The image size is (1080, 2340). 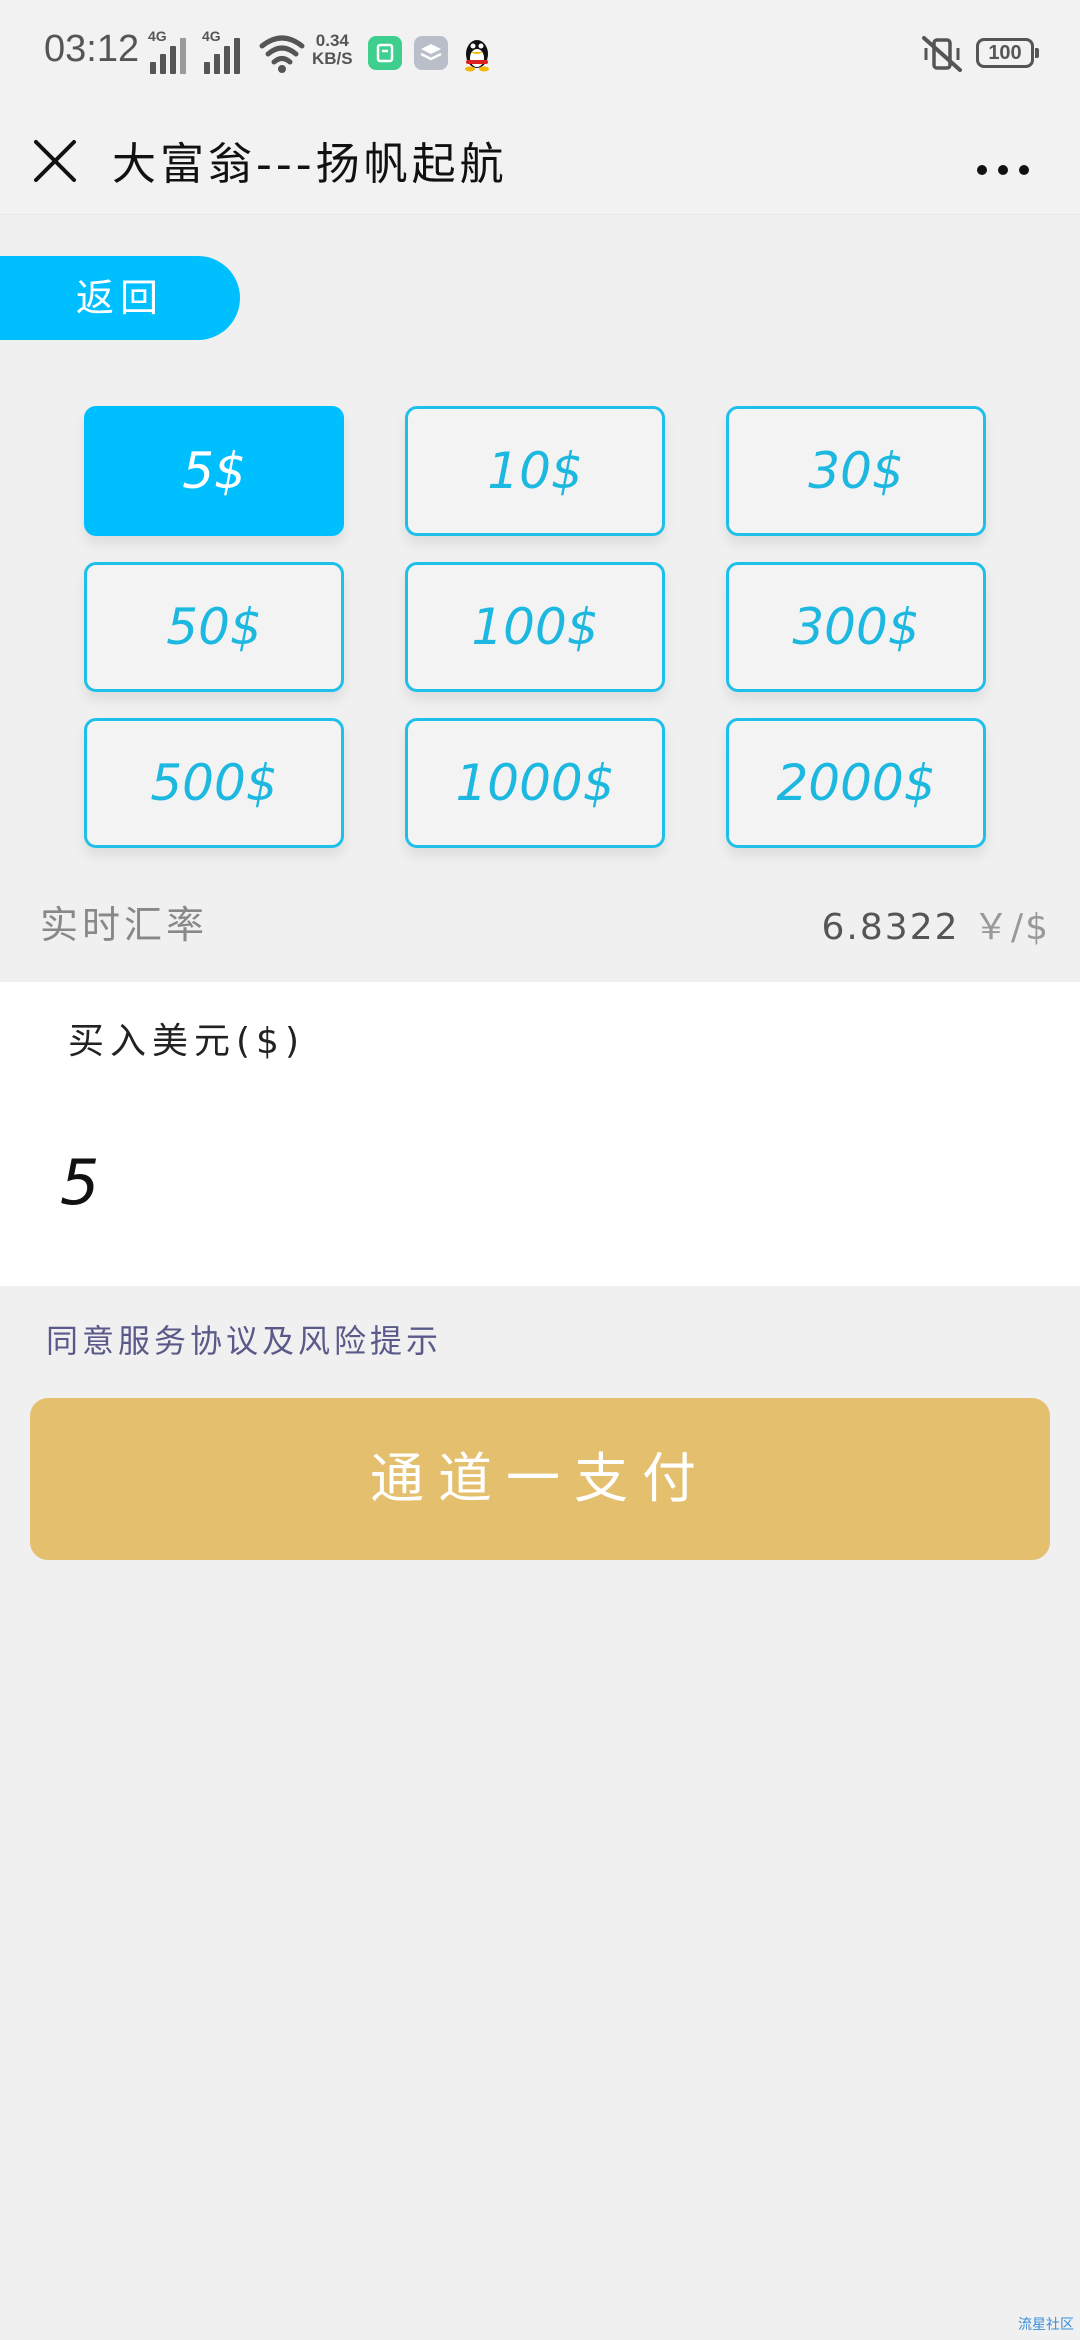 I want to click on watermark: 流星社区, so click(x=1046, y=2325).